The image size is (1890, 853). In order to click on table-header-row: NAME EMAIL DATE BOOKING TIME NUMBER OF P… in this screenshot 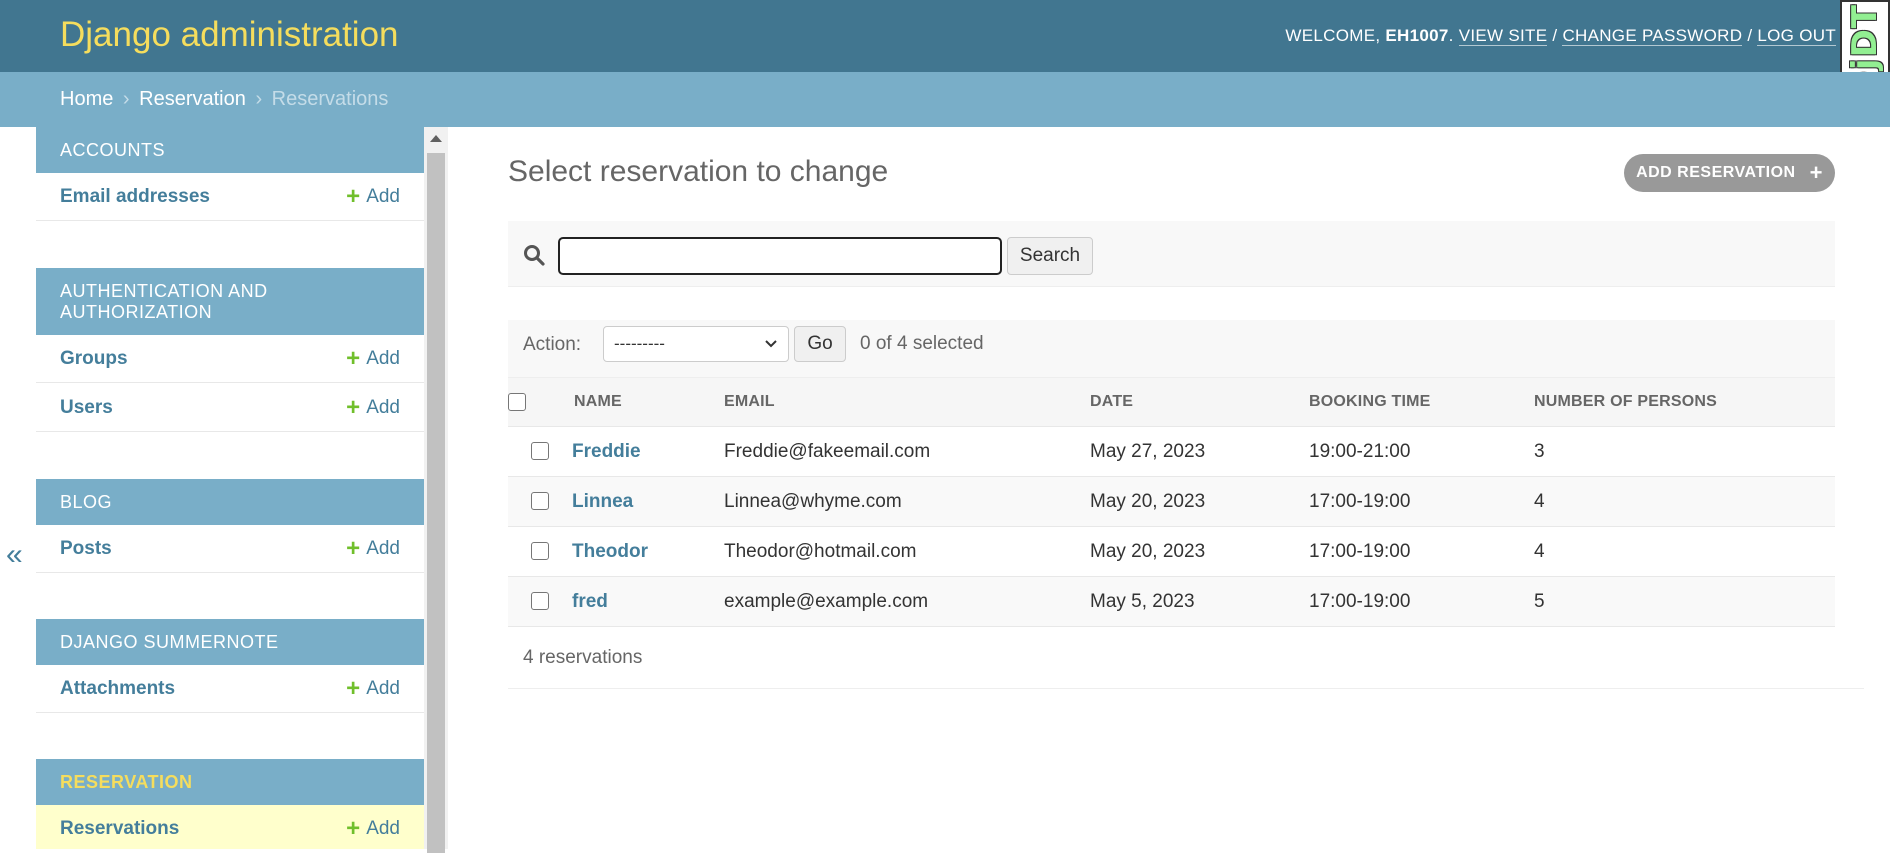, I will do `click(1171, 402)`.